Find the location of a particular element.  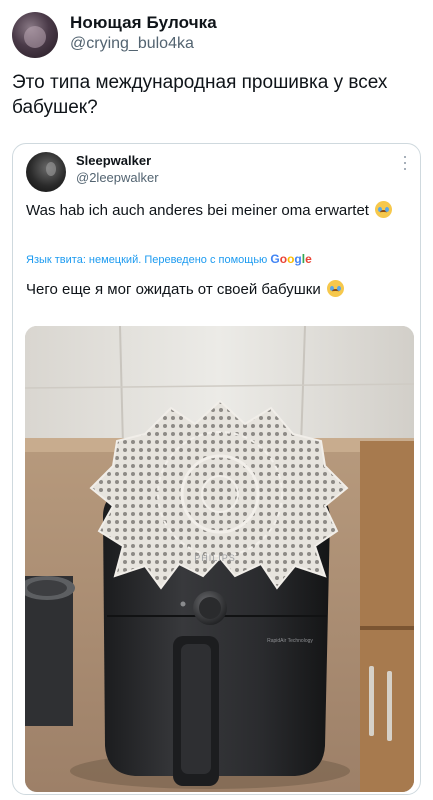

quoted-translated-text: Чего еще я мог ожидать от своей бабушки is located at coordinates (216, 290).